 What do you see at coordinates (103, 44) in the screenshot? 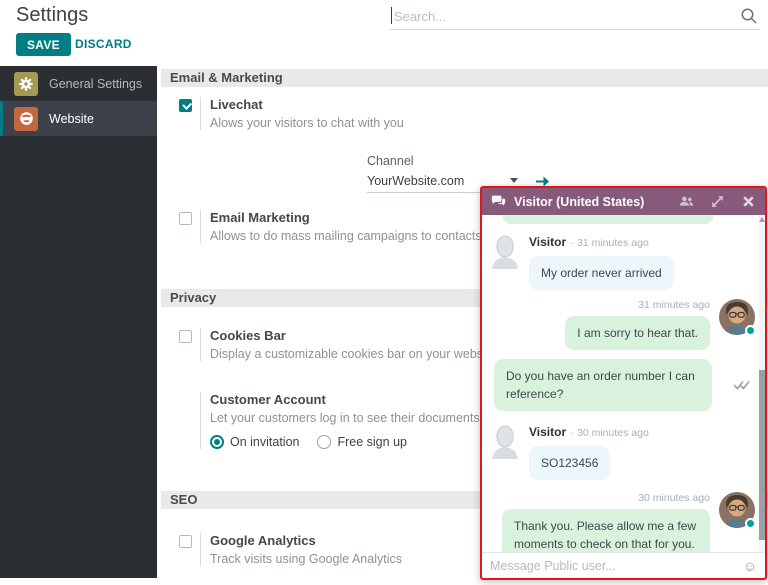
I see `discard-button: DISCARD` at bounding box center [103, 44].